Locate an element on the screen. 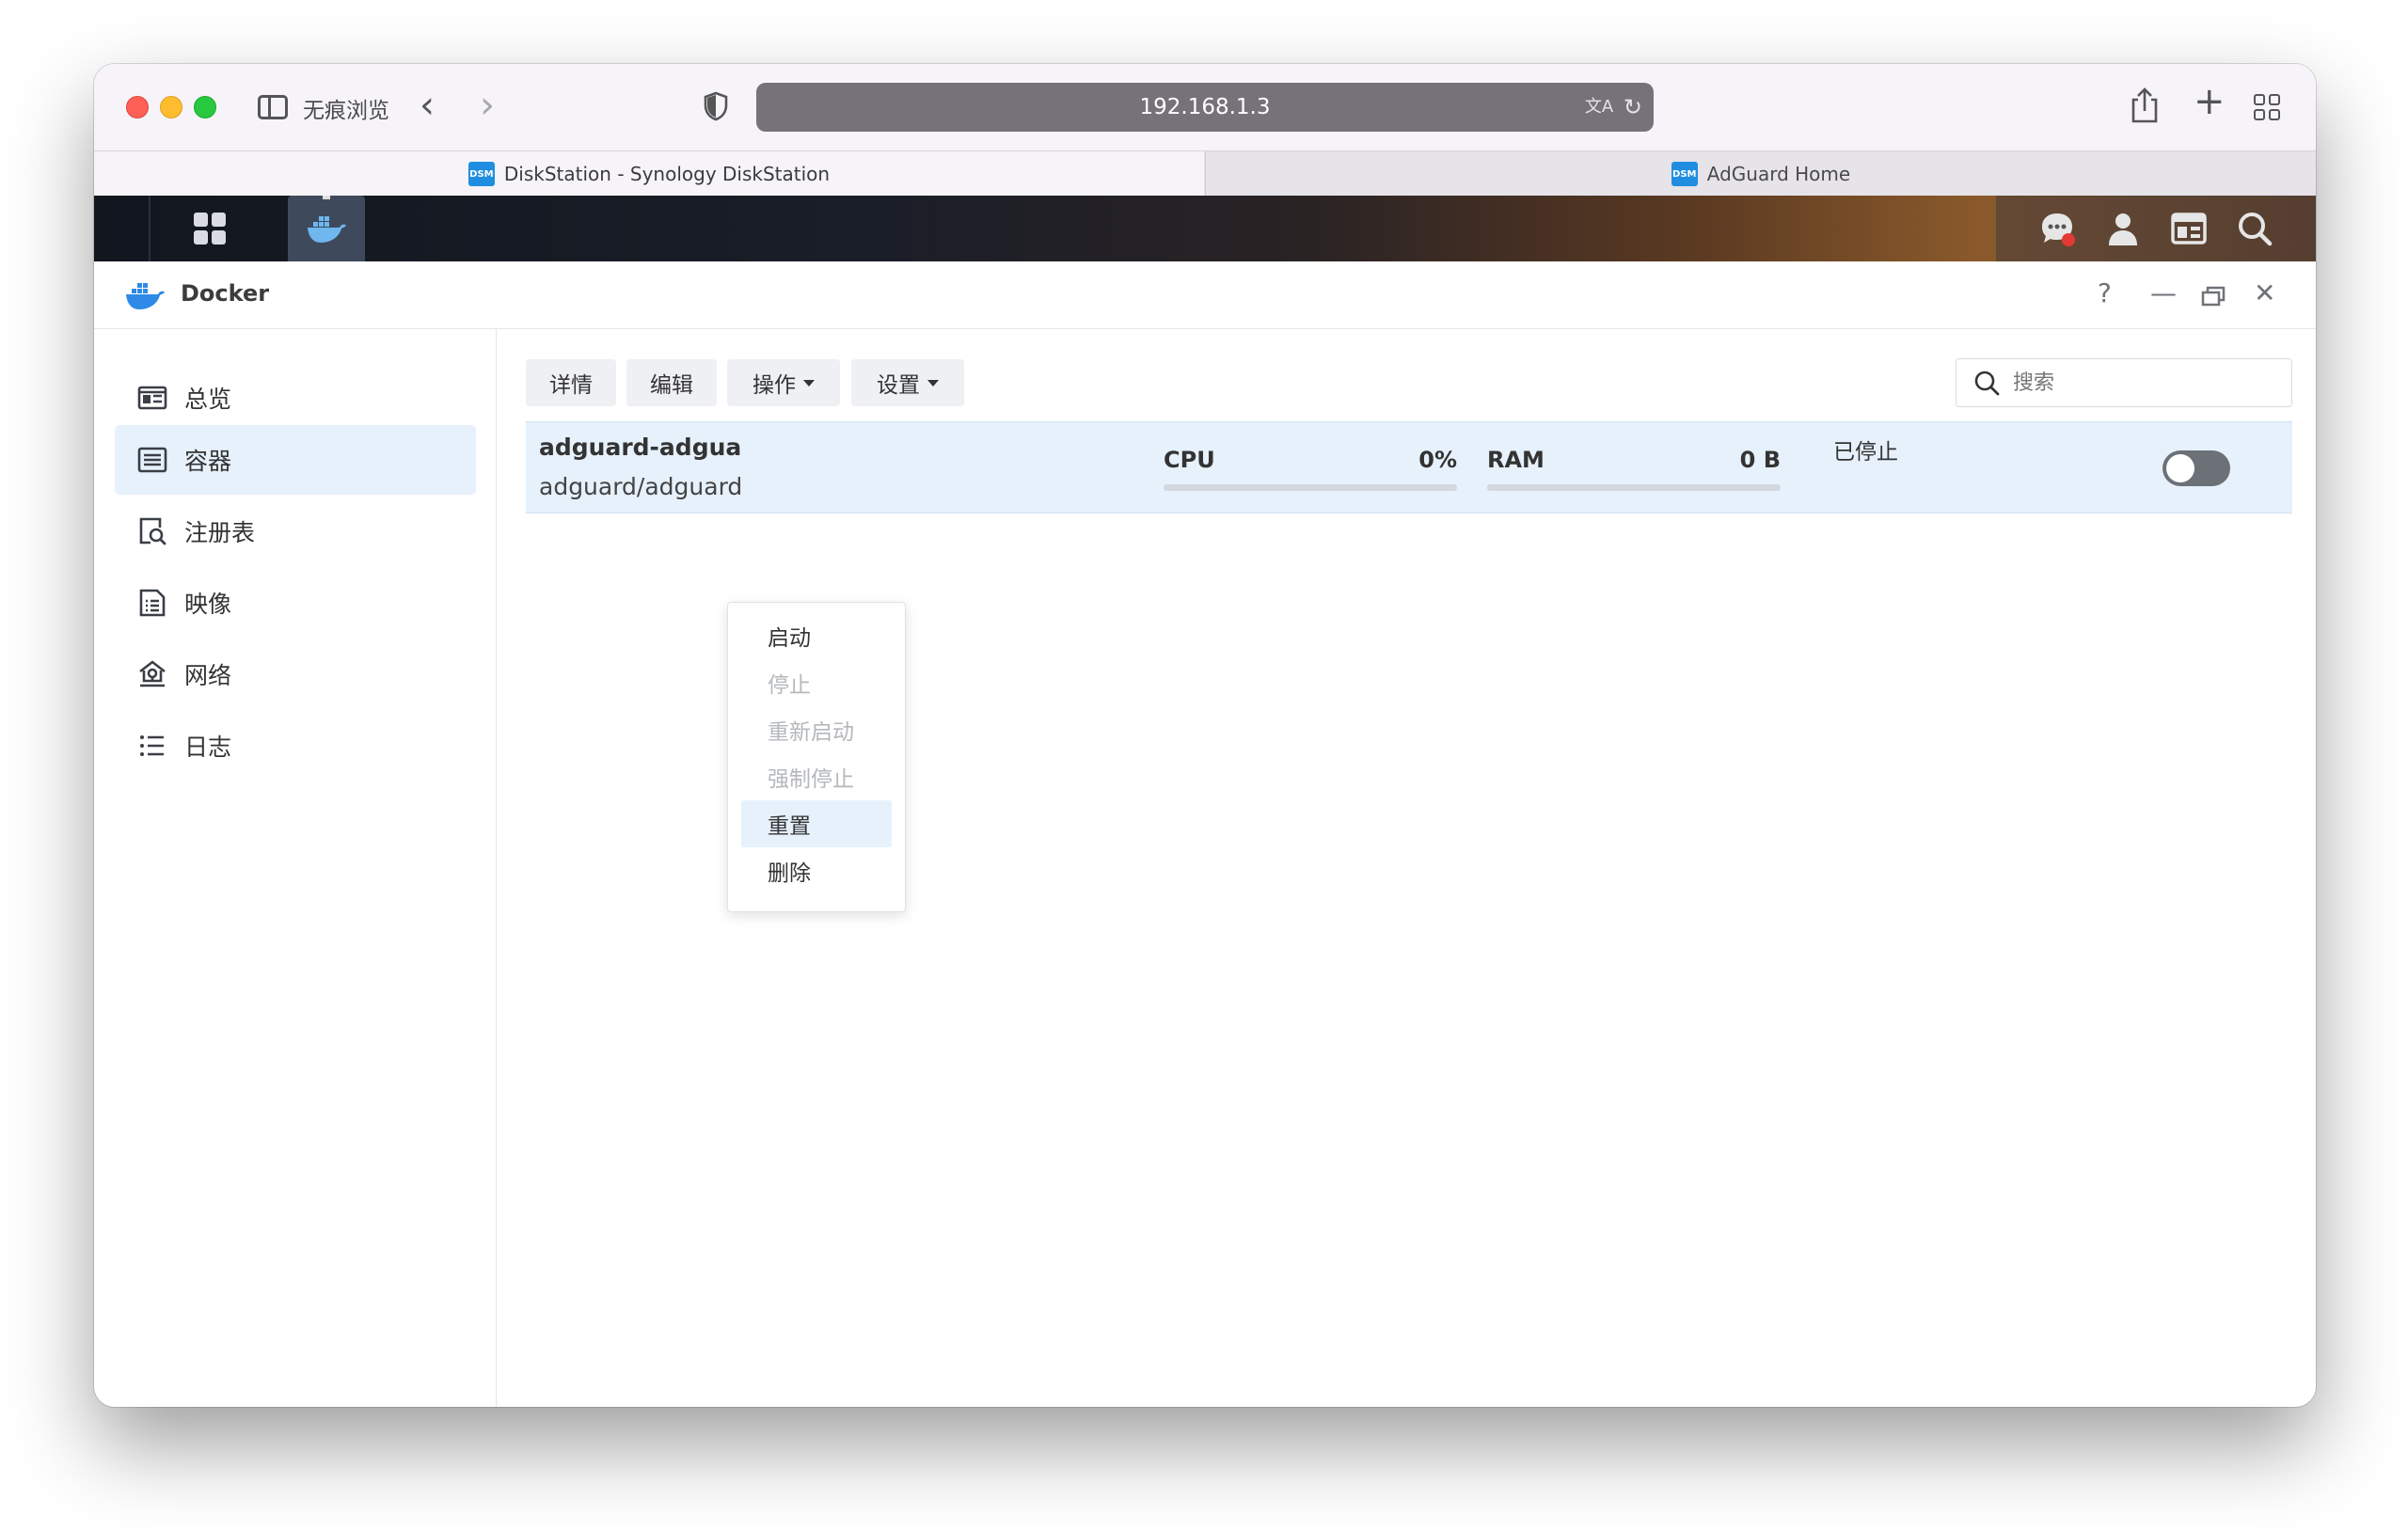  browser-toolbar: 无痕浏览 ‹ › 192.168.1.3 文A ↻ + is located at coordinates (1205, 107).